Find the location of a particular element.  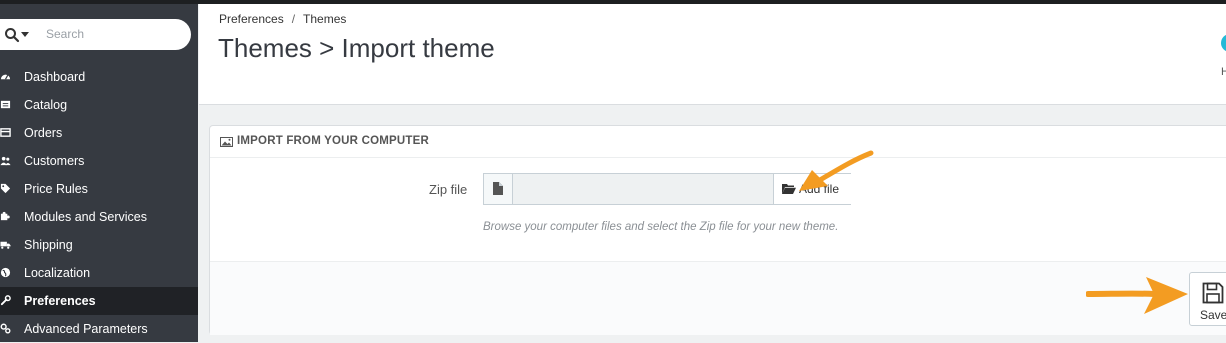

annotation-arrow-add-file is located at coordinates (836, 170).